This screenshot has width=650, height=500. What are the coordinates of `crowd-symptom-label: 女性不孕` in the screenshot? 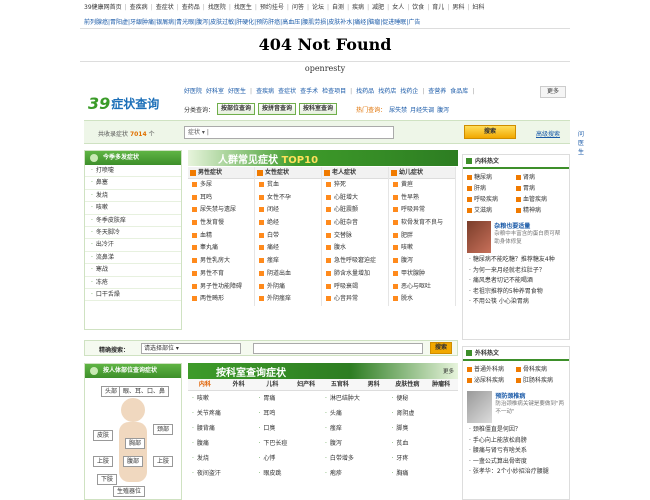 It's located at (279, 197).